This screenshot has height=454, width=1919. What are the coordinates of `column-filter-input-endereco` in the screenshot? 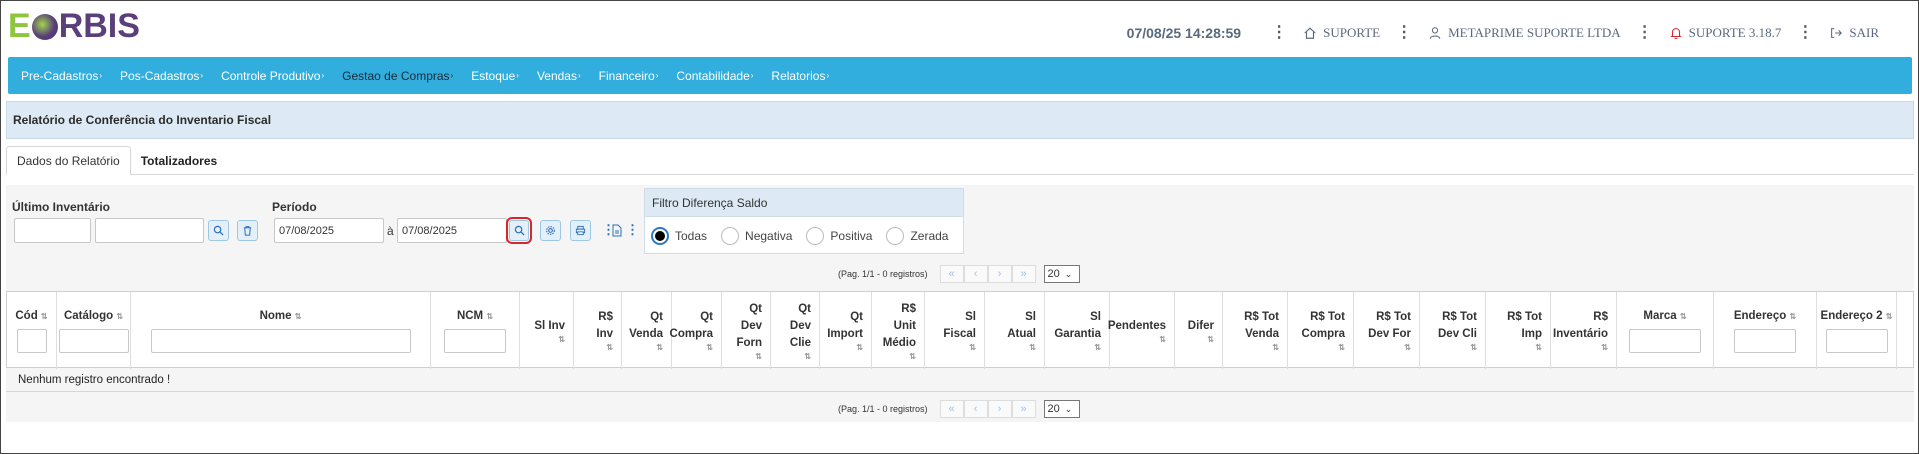 It's located at (1765, 341).